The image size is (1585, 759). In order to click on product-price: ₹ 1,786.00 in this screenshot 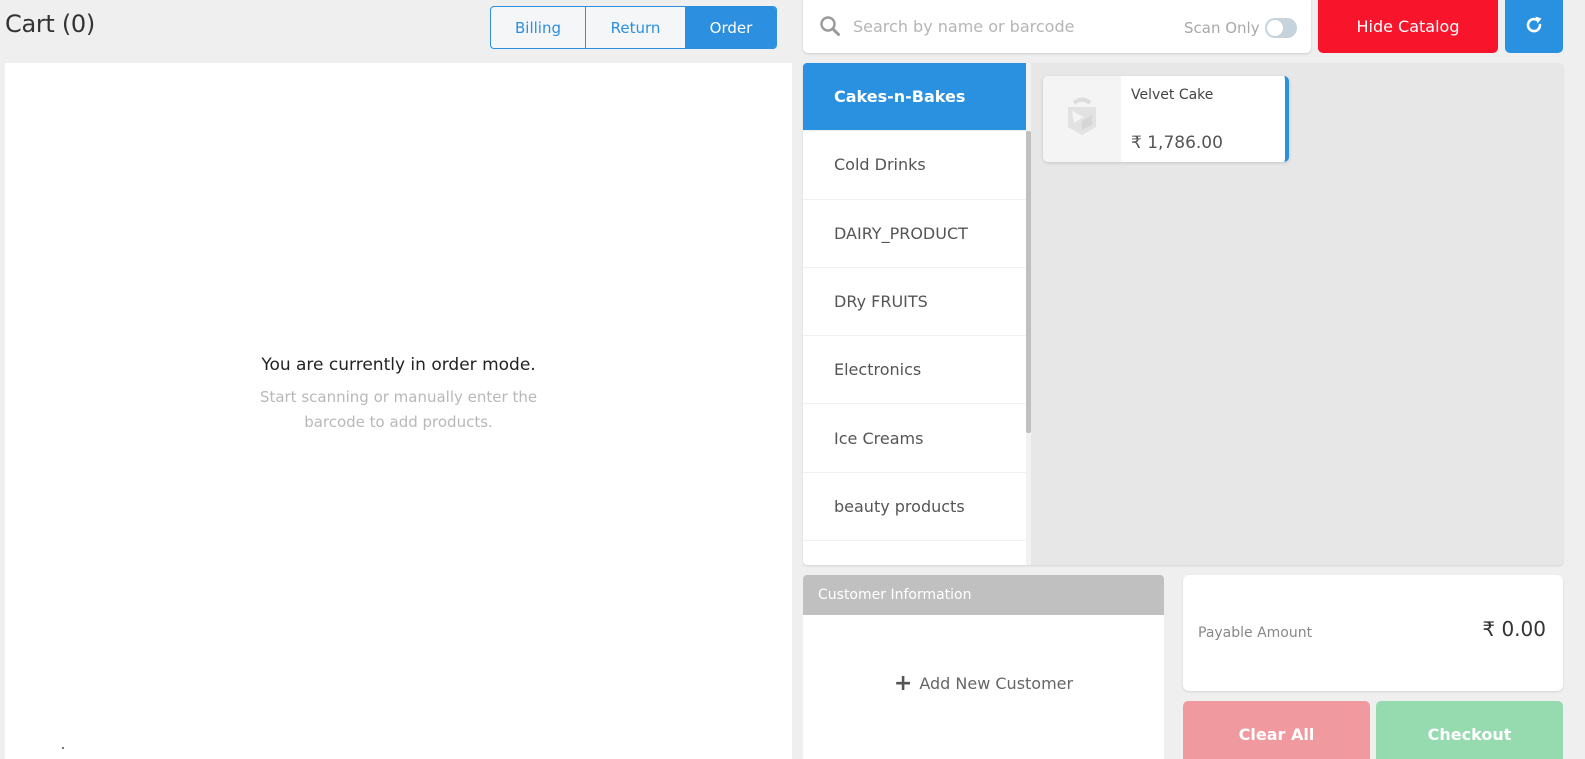, I will do `click(1177, 143)`.